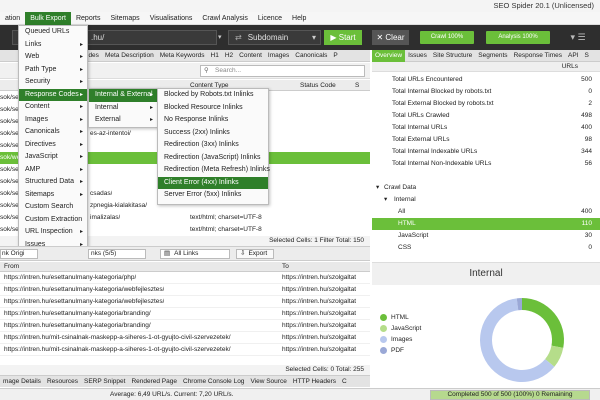 This screenshot has height=400, width=600. I want to click on menu-external: External ▸, so click(123, 120).